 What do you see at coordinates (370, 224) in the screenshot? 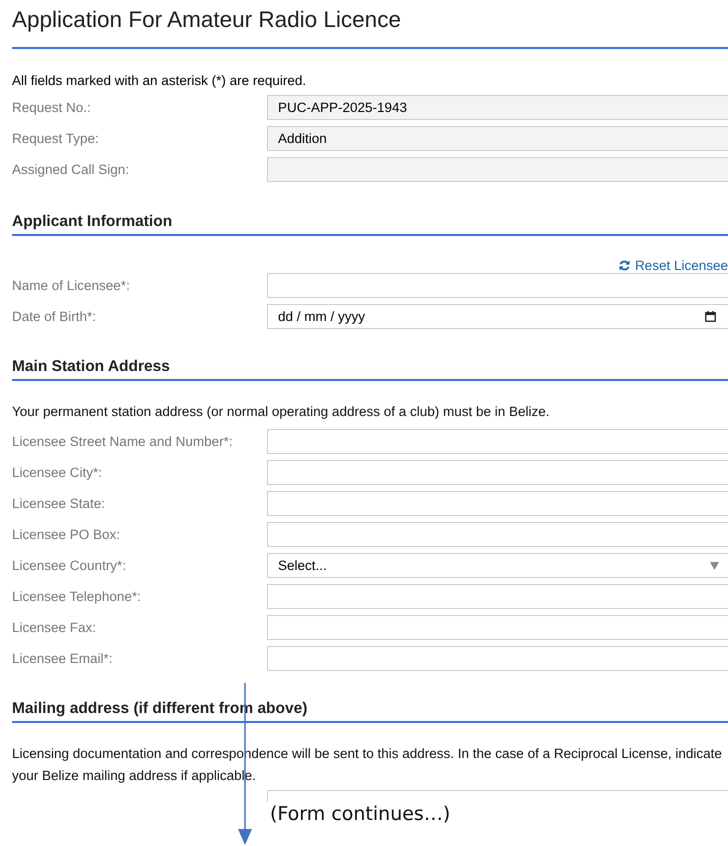
I see `section-heading: Applicant Information` at bounding box center [370, 224].